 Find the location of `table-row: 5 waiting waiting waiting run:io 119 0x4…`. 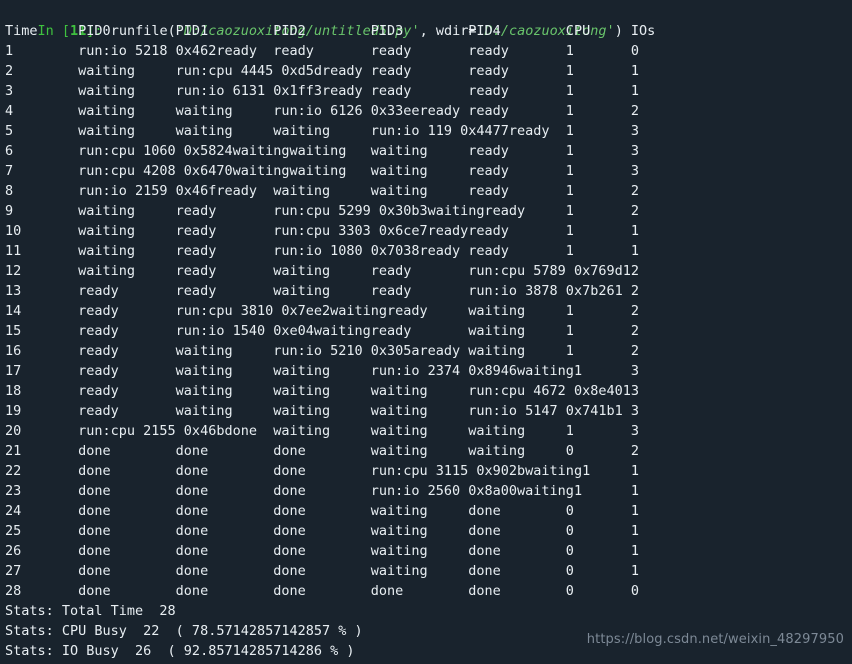

table-row: 5 waiting waiting waiting run:io 119 0x4… is located at coordinates (322, 131).